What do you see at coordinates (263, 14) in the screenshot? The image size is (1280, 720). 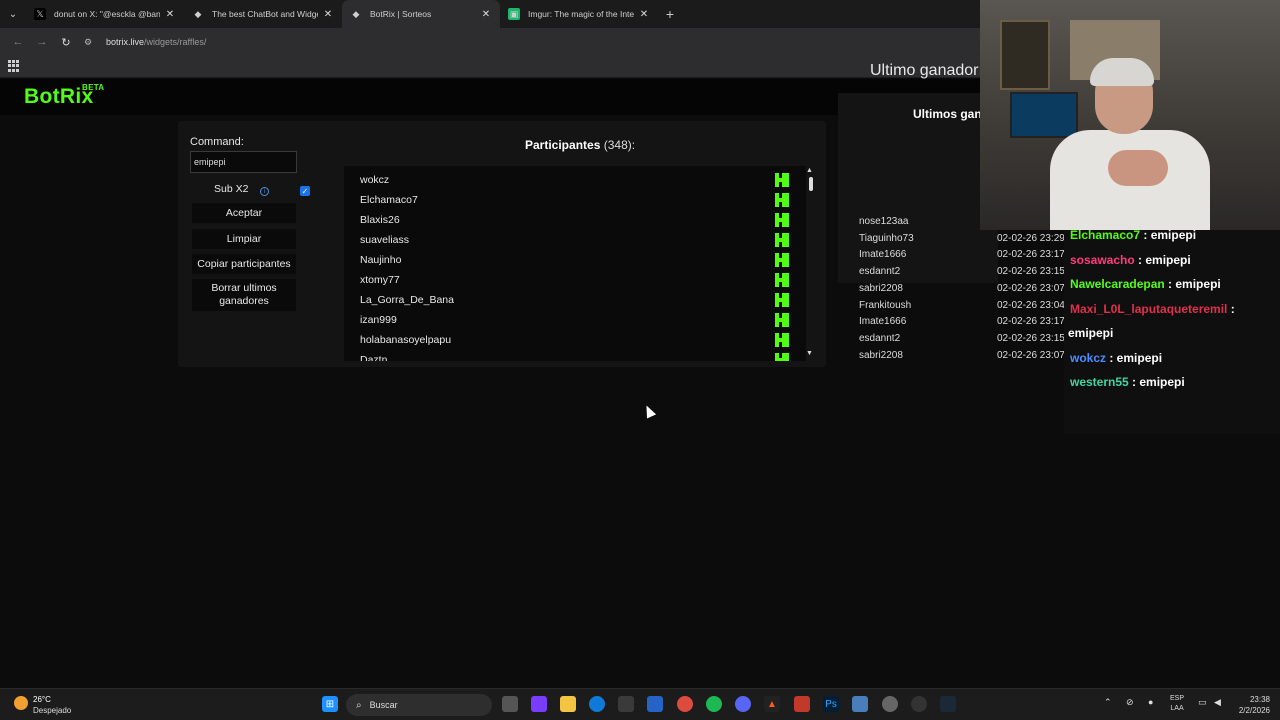 I see `browser-tab: ◆ The best ChatBot and Widgets ✕` at bounding box center [263, 14].